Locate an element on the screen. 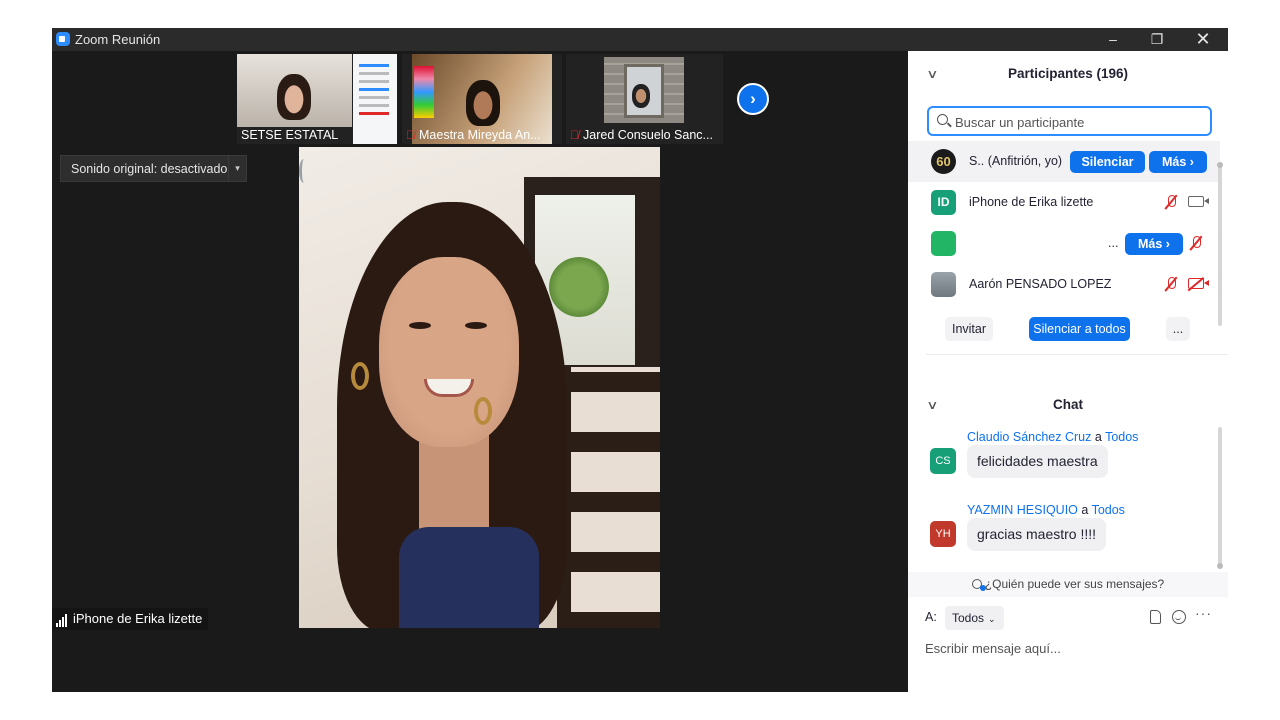  invite-button: Invitar is located at coordinates (969, 329).